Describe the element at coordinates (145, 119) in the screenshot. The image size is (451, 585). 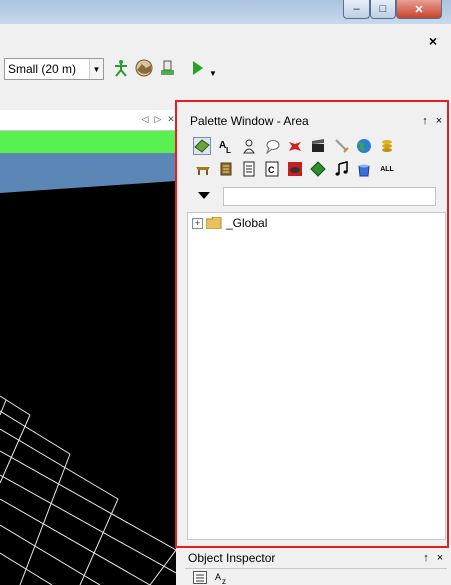
I see `tab-left-arrow-icon: ◁` at that location.